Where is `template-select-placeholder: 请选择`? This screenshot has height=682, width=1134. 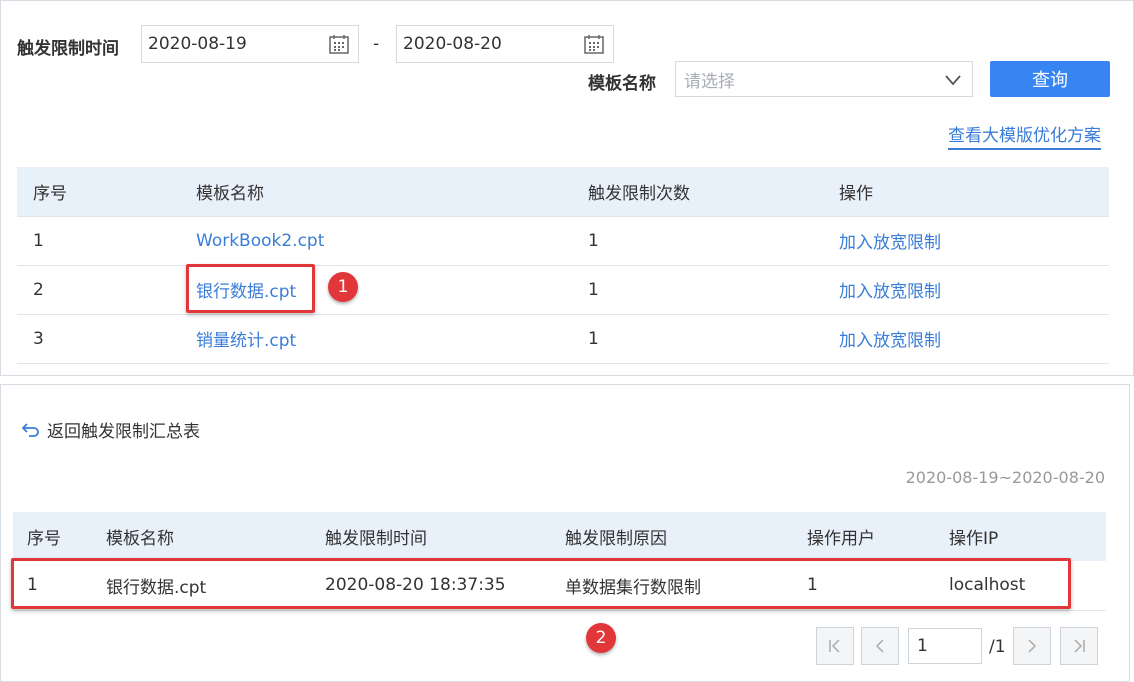 template-select-placeholder: 请选择 is located at coordinates (709, 81).